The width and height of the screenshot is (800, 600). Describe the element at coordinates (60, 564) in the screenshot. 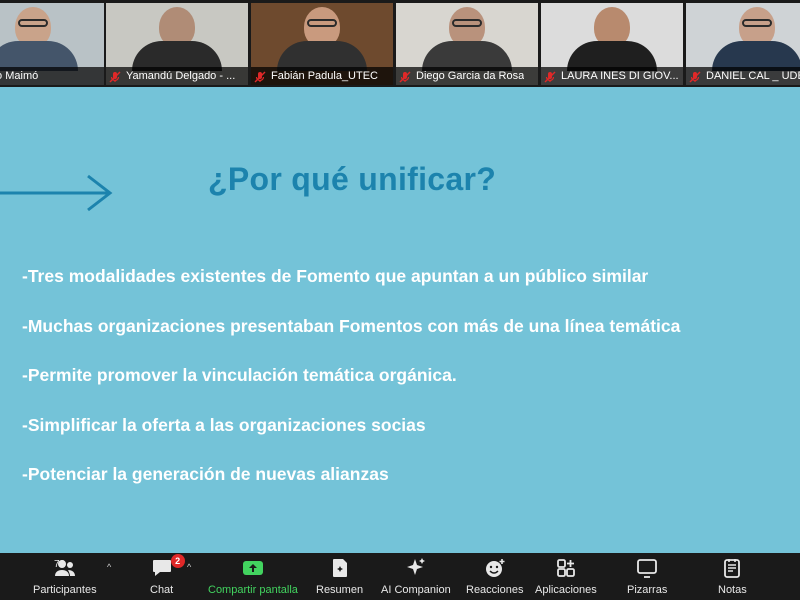

I see `participants-count: 78` at that location.